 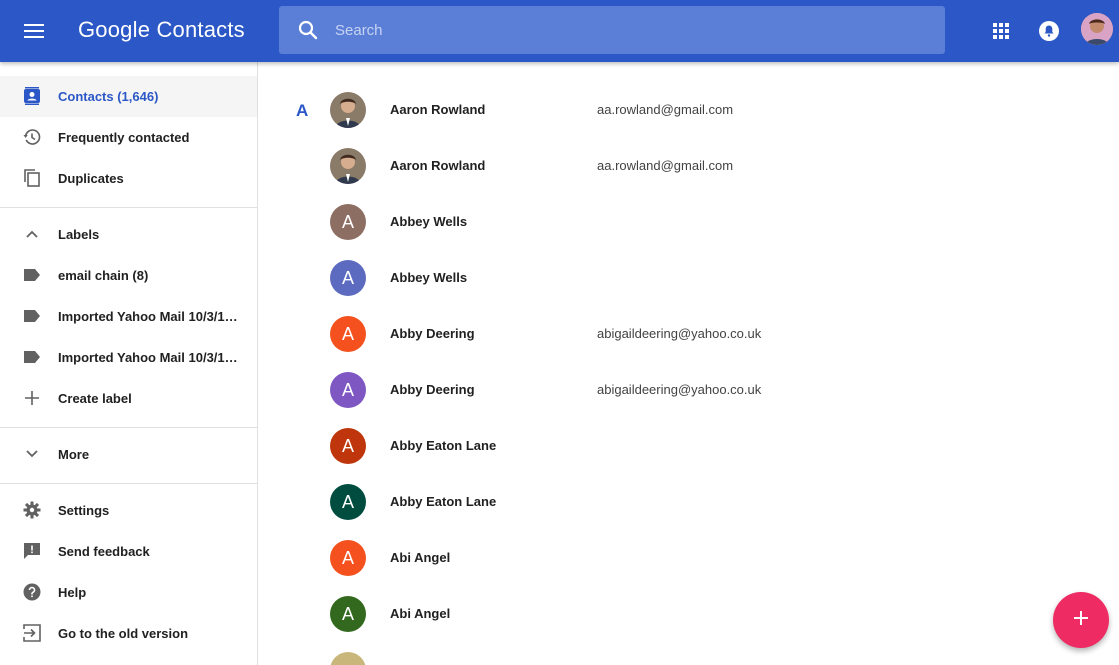 I want to click on sidebar-item-label: Frequently contacted, so click(x=124, y=137).